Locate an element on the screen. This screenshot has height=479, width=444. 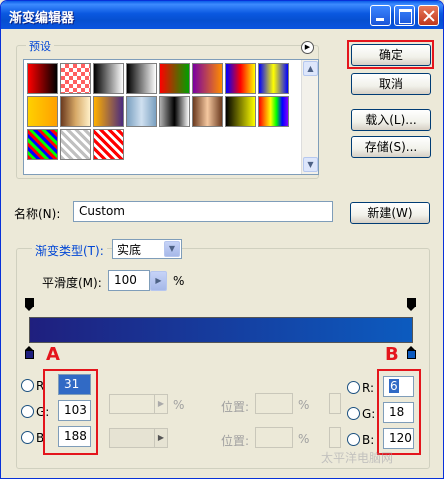
highlight-box-b is located at coordinates (399, 412).